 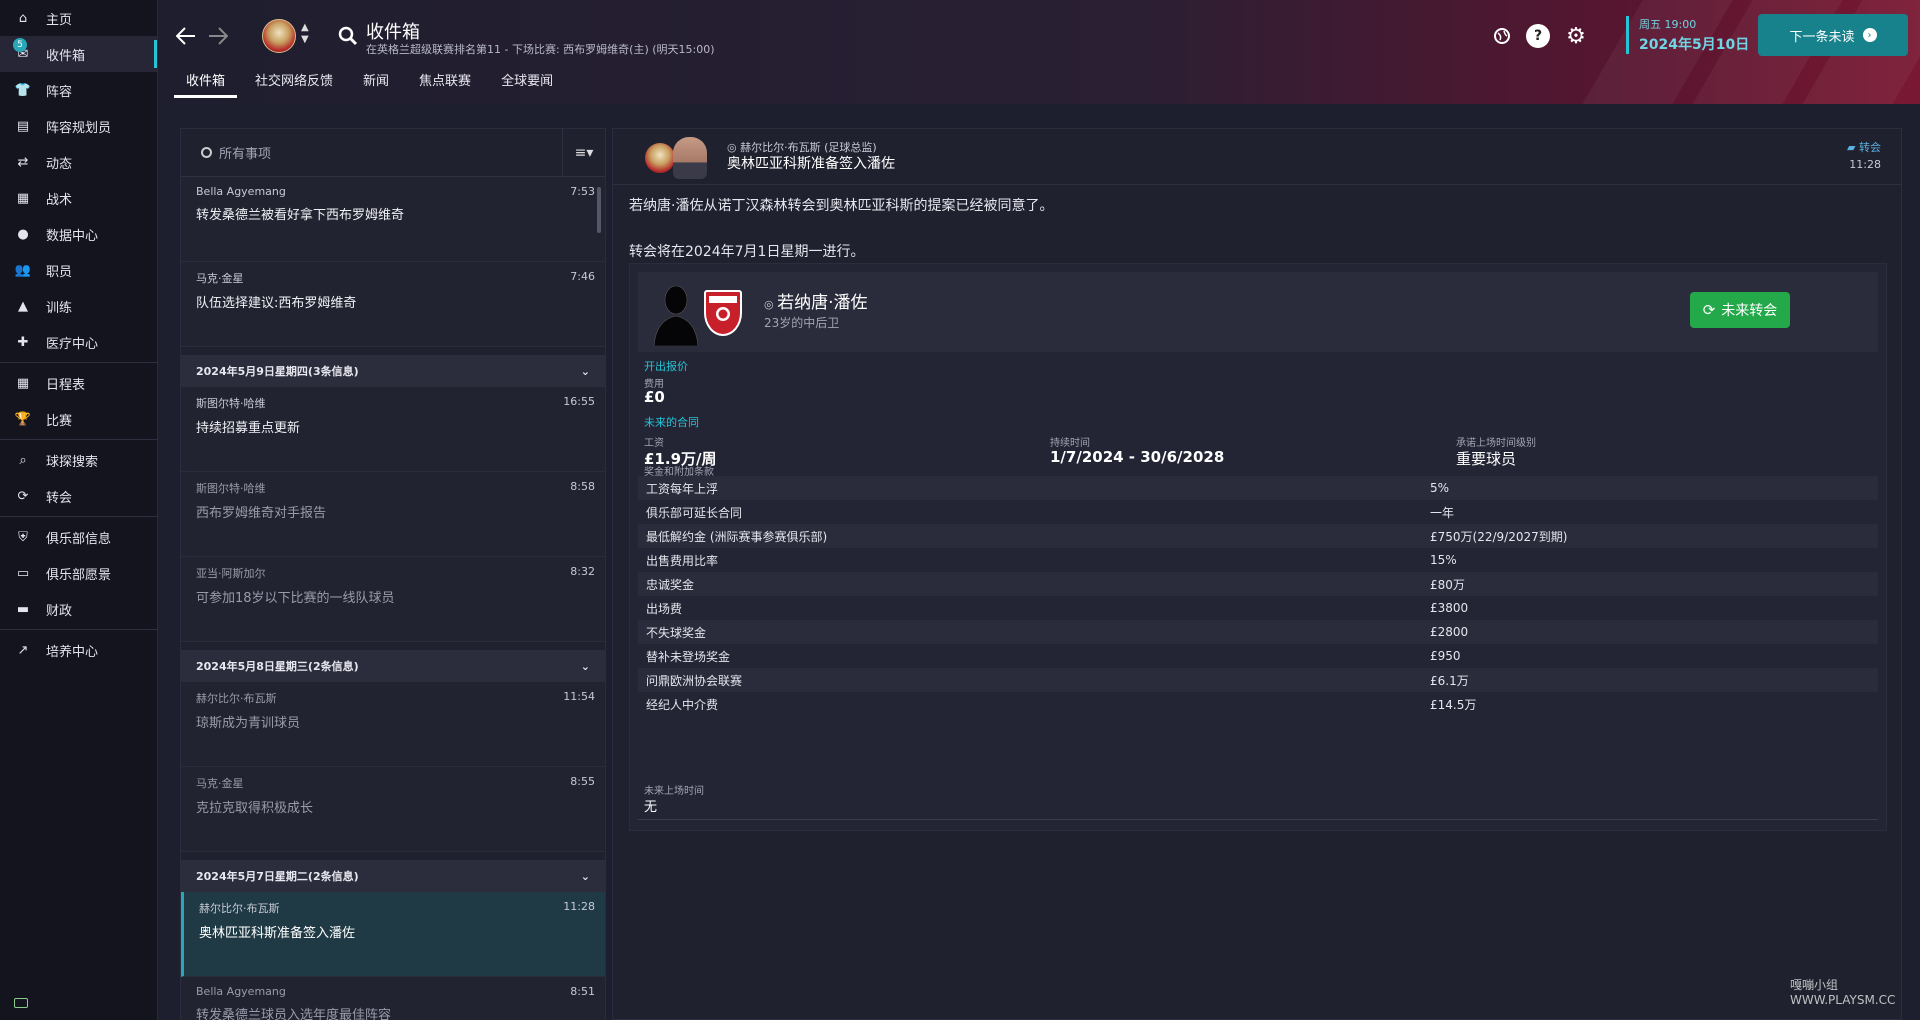 I want to click on date-group-header: 2024年5月8日星期三(2条信息) ⌄, so click(x=393, y=666).